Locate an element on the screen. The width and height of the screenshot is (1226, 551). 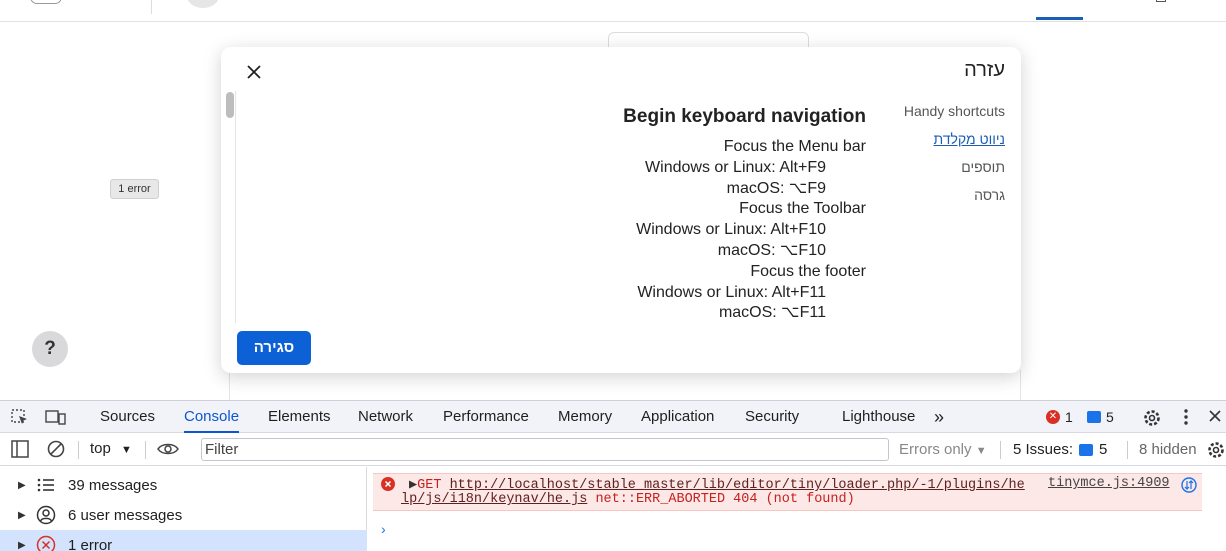
error-counter: ✕ 1 is located at coordinates (1059, 417).